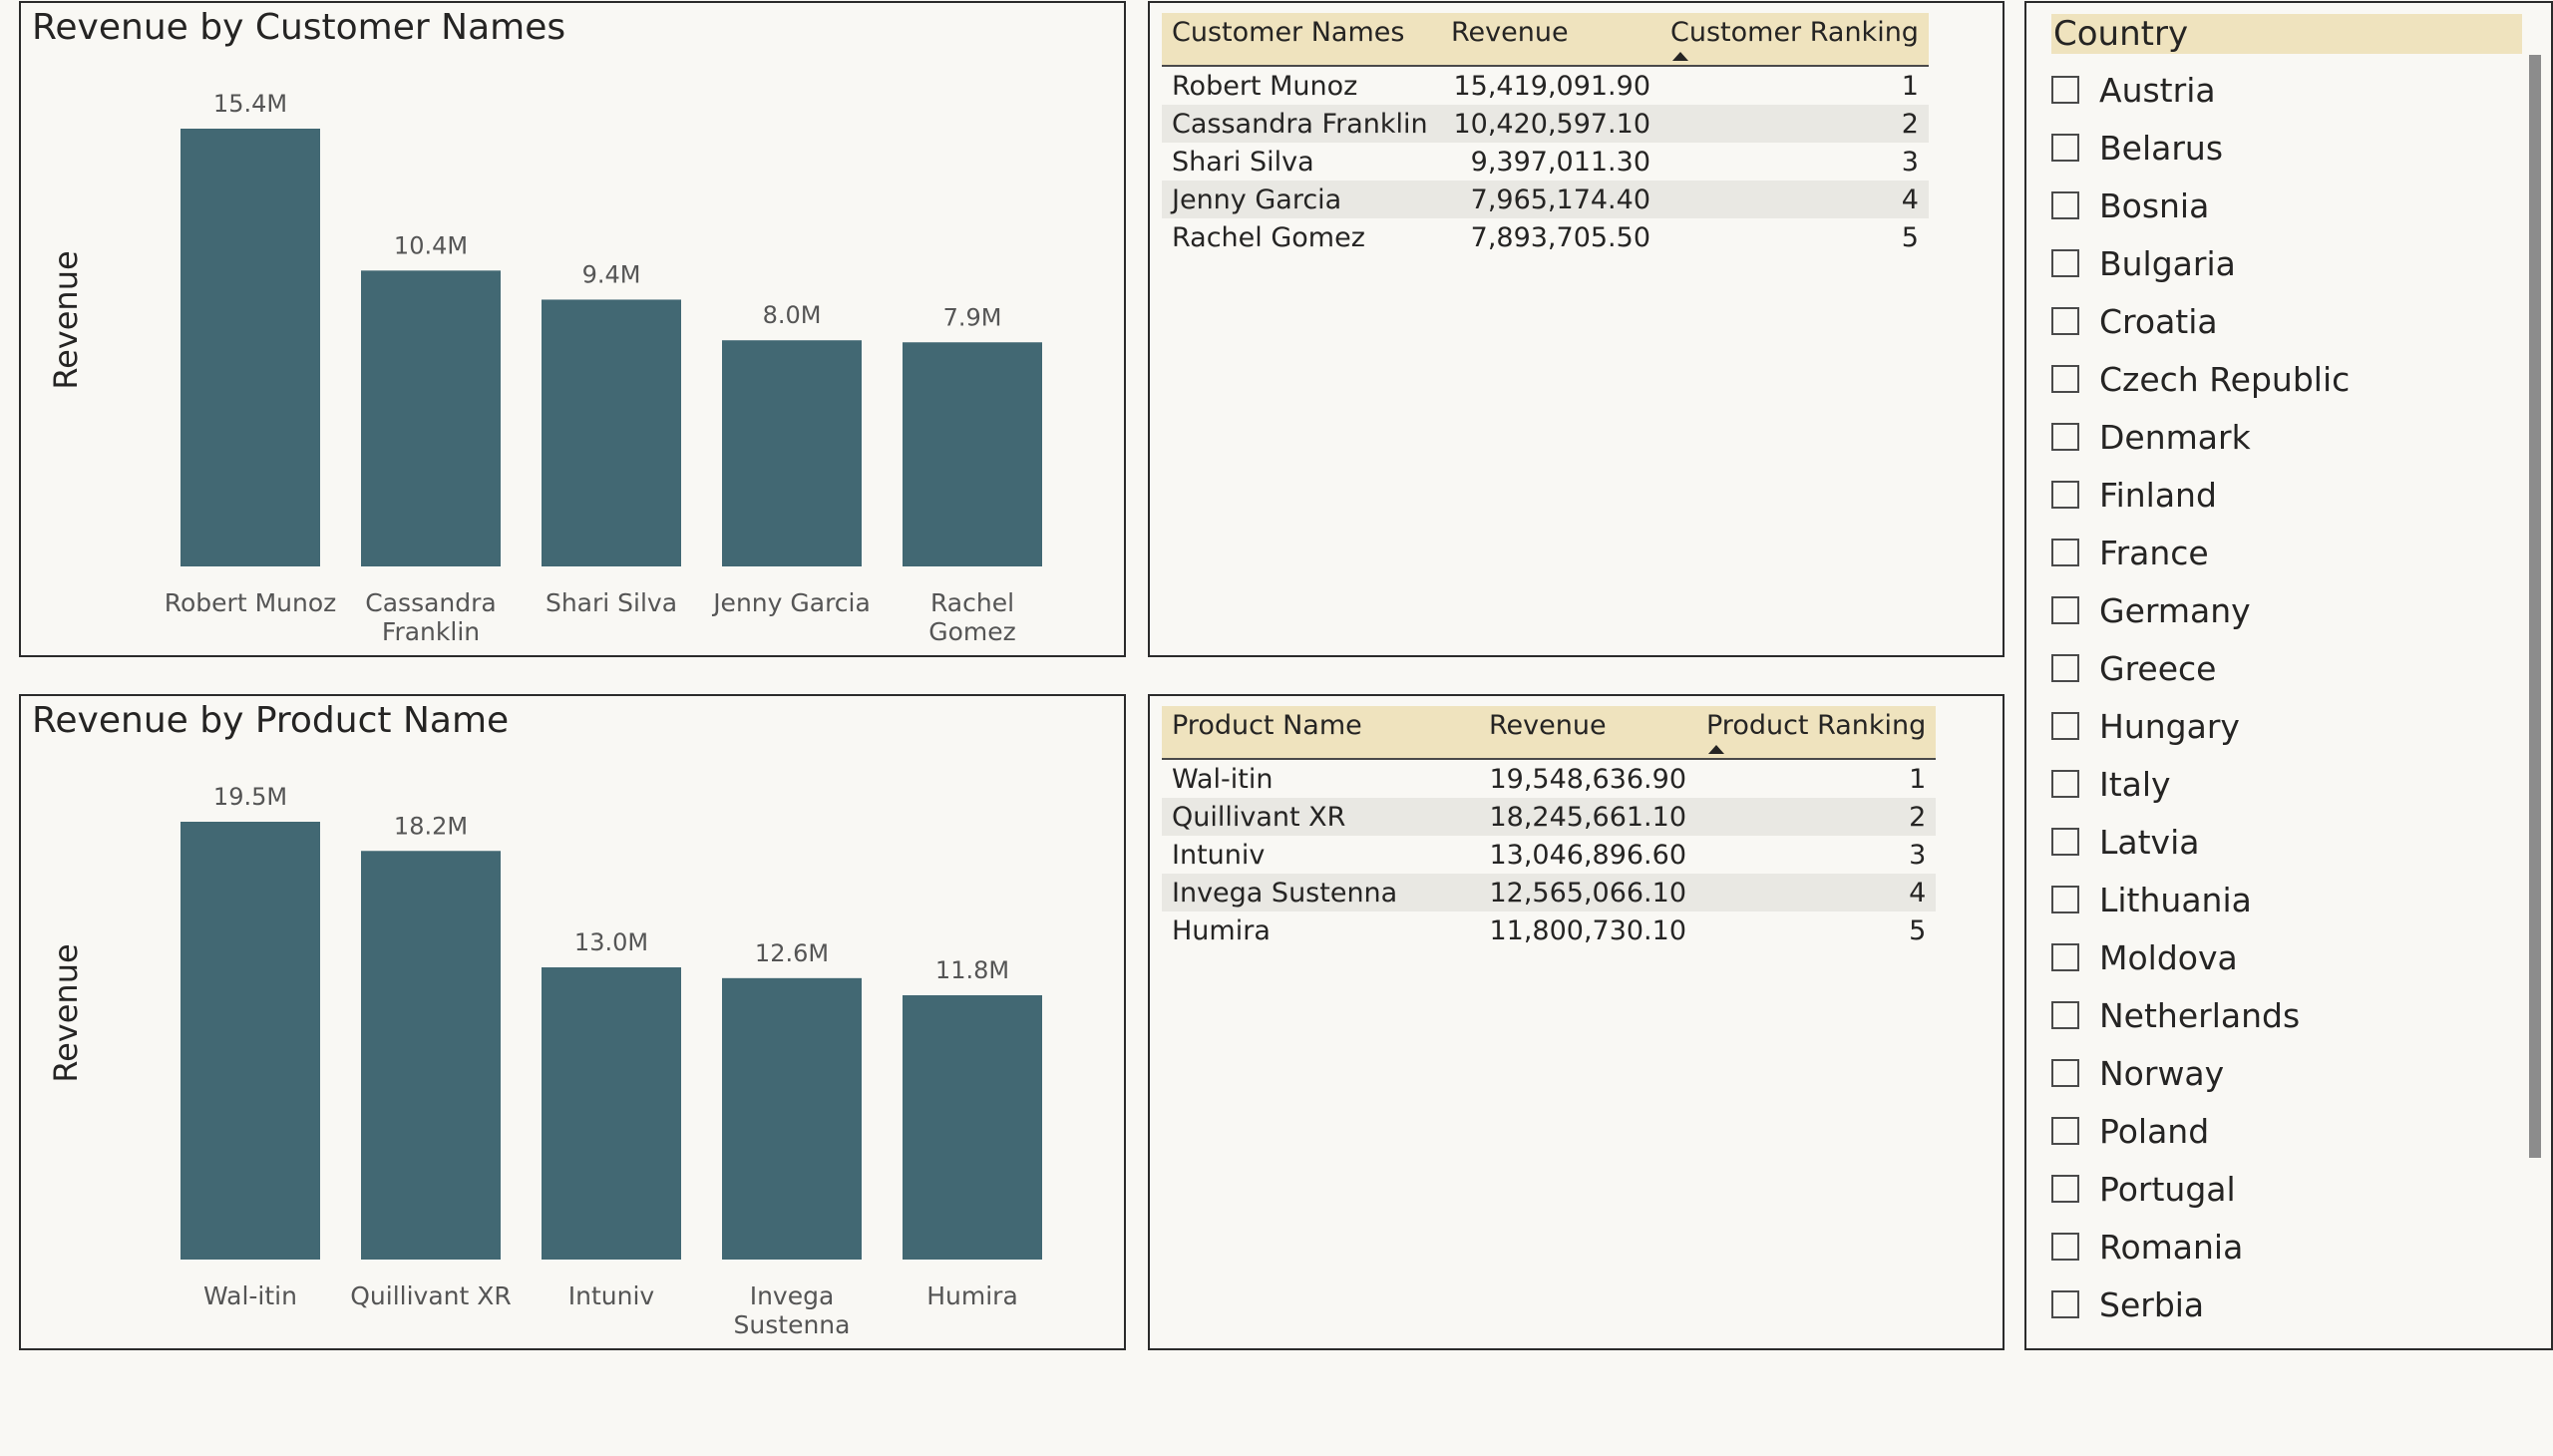  What do you see at coordinates (2154, 205) in the screenshot?
I see `slicer-item-label: Bosnia` at bounding box center [2154, 205].